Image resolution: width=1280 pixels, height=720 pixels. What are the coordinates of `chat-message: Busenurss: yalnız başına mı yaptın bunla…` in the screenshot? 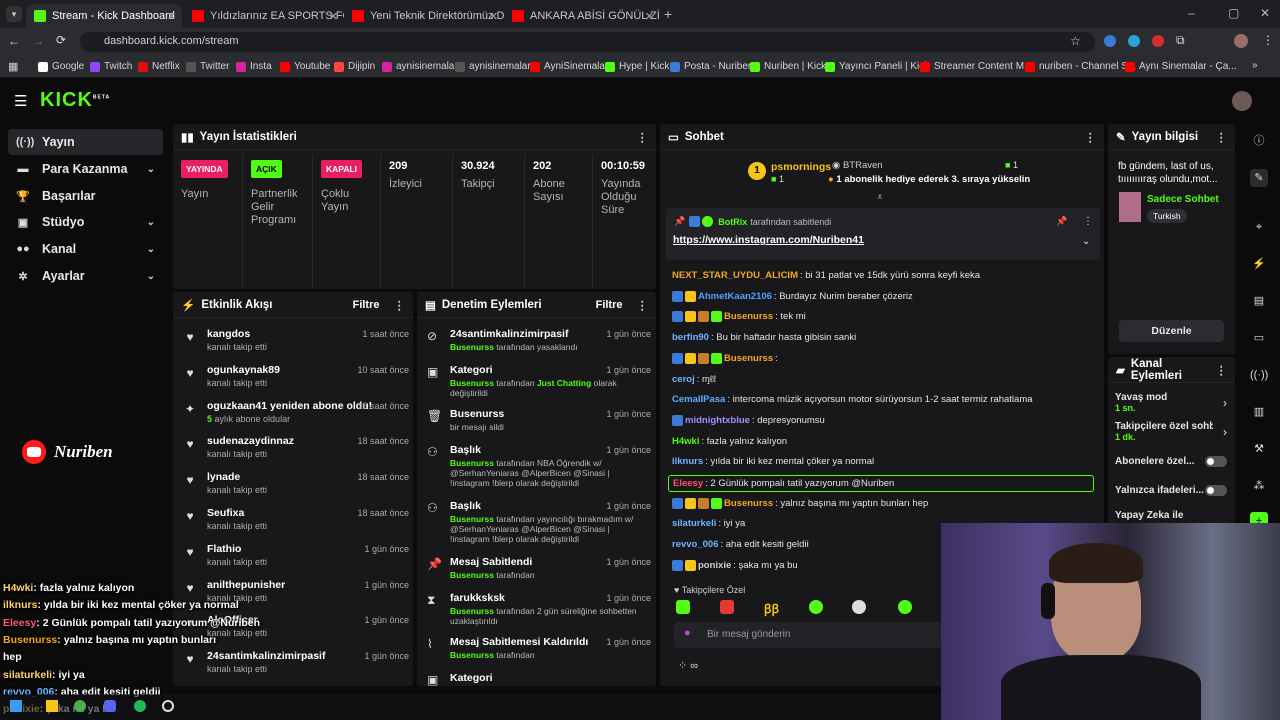 It's located at (800, 503).